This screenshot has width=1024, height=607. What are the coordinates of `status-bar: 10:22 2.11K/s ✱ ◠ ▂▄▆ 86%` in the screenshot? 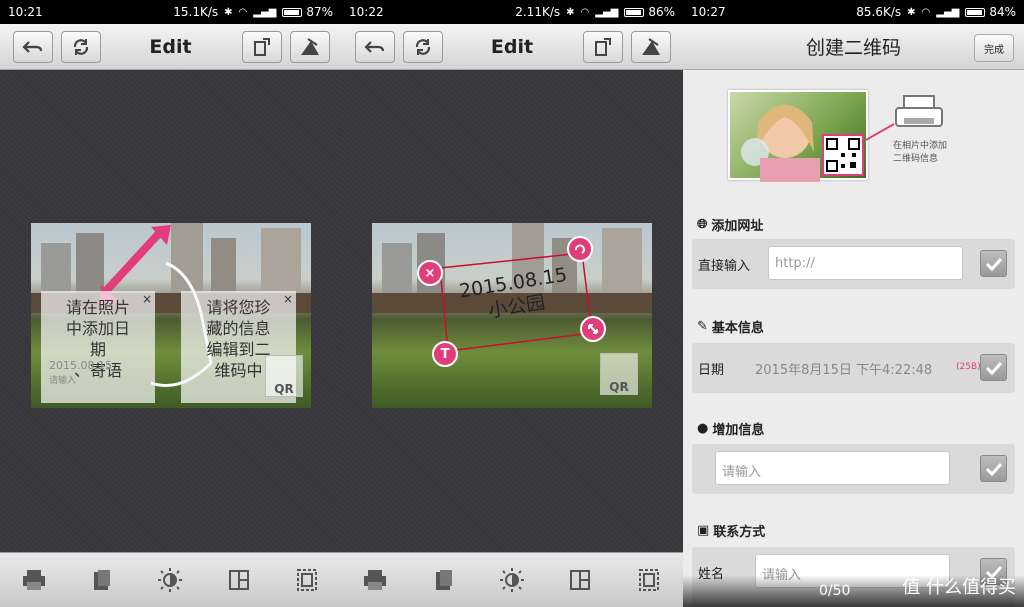 It's located at (512, 12).